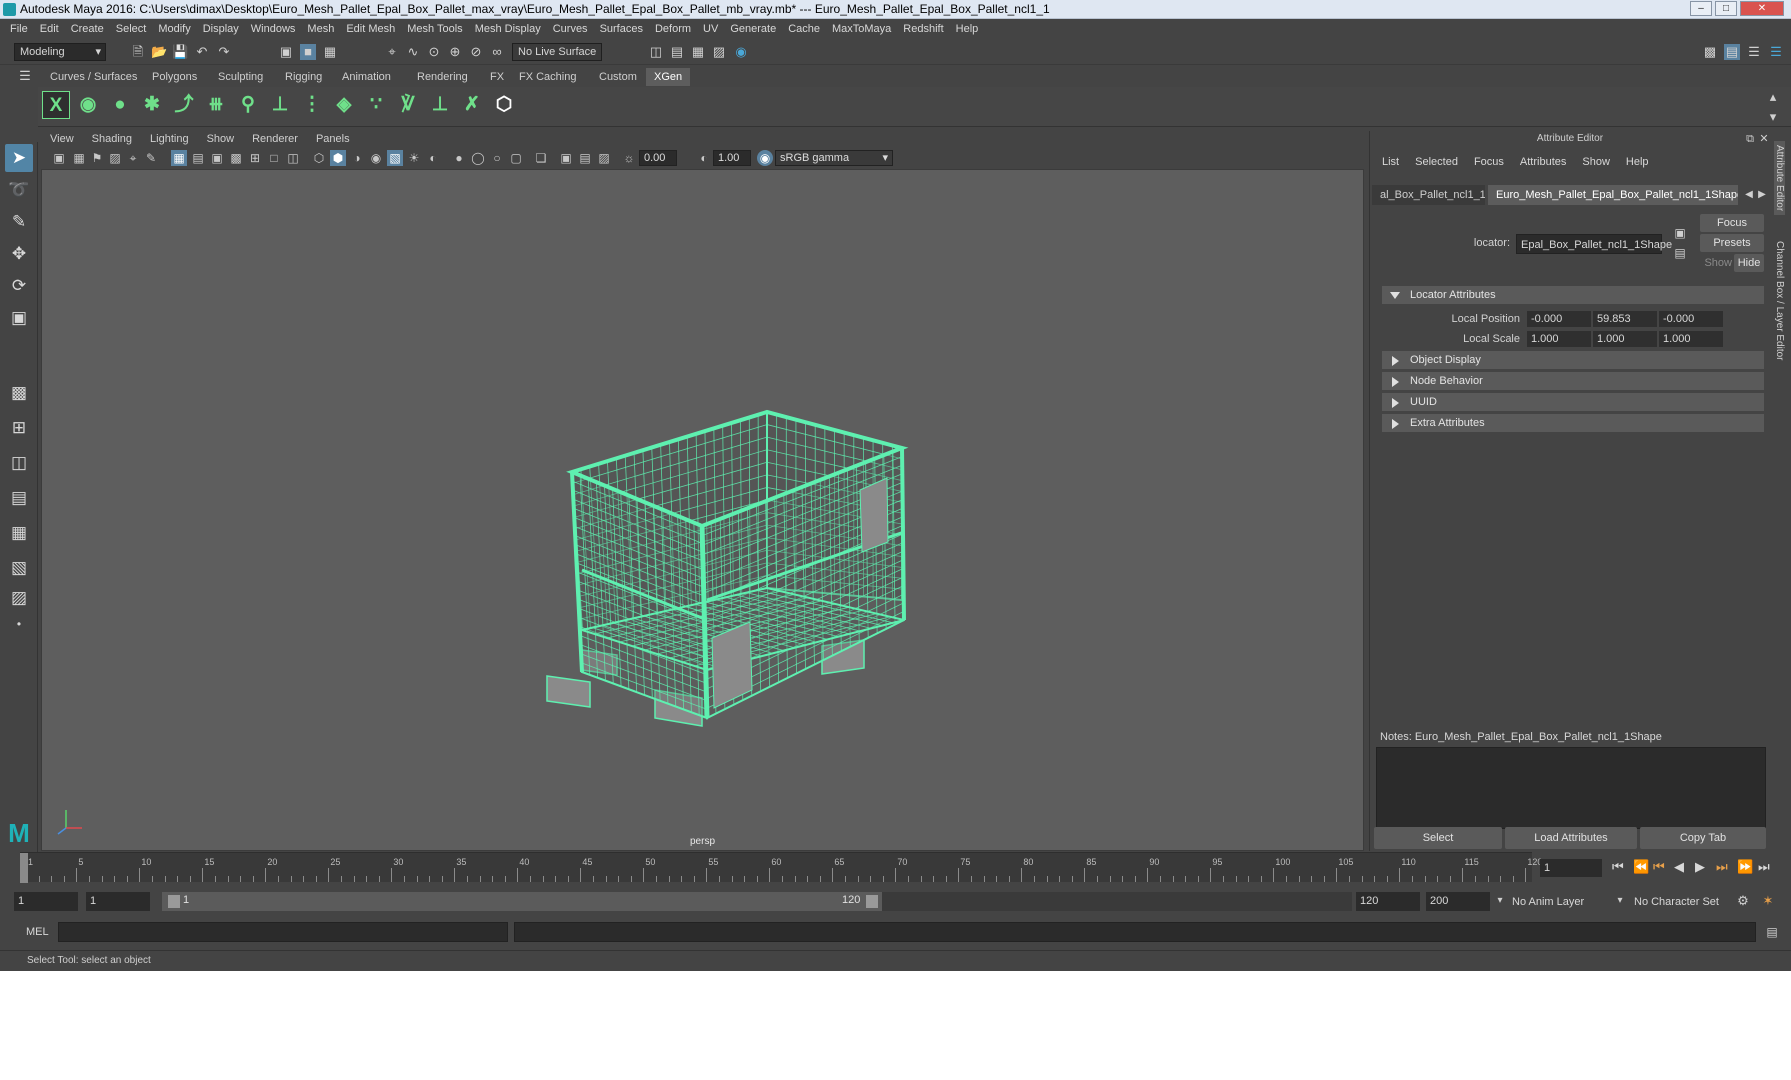 This screenshot has width=1791, height=1080. What do you see at coordinates (1776, 52) in the screenshot?
I see `toggle-channel-box-icon: ☰` at bounding box center [1776, 52].